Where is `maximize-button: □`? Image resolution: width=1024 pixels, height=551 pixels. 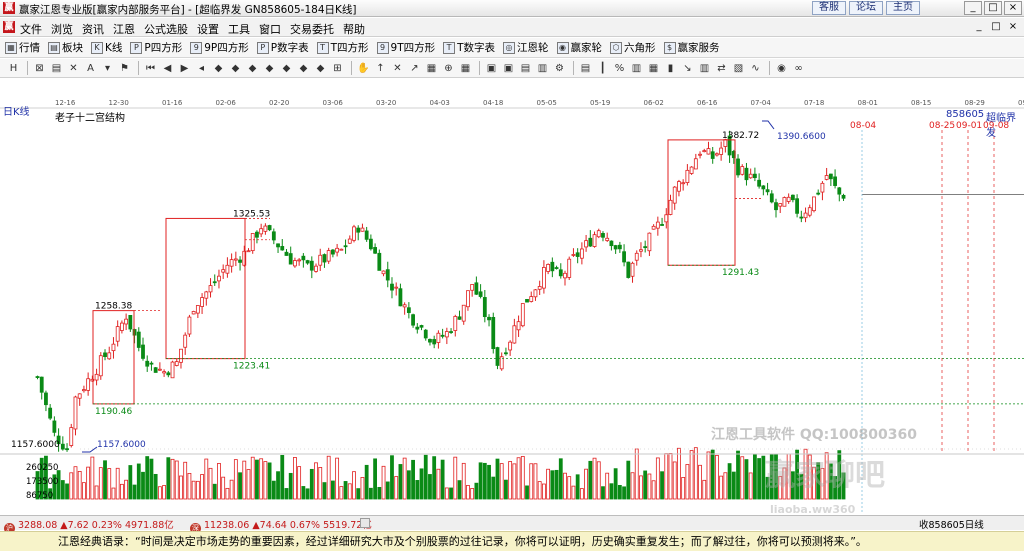
maximize-button: □ is located at coordinates (993, 8).